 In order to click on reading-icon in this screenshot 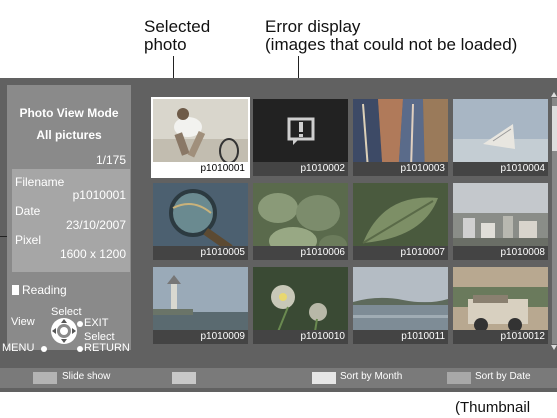, I will do `click(15, 290)`.